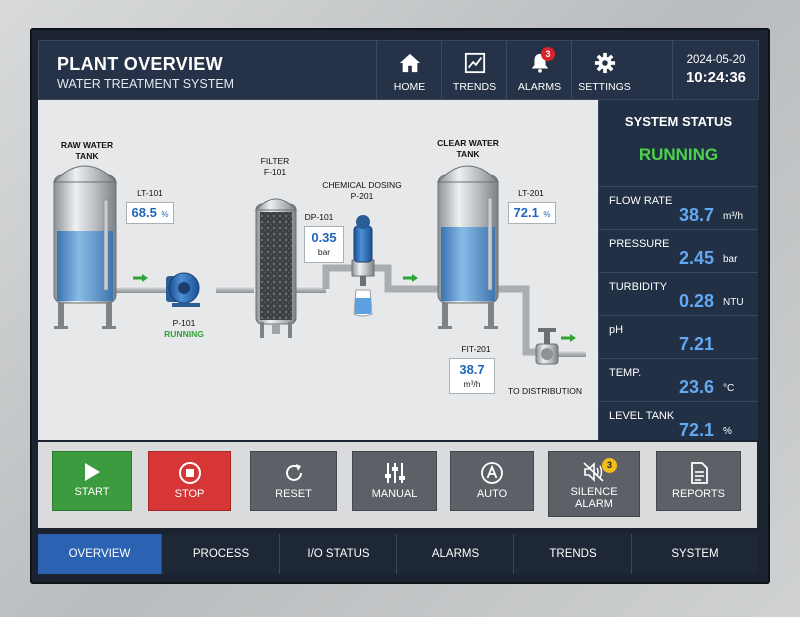 The height and width of the screenshot is (617, 800). I want to click on fit201-value: 38.7, so click(472, 369).